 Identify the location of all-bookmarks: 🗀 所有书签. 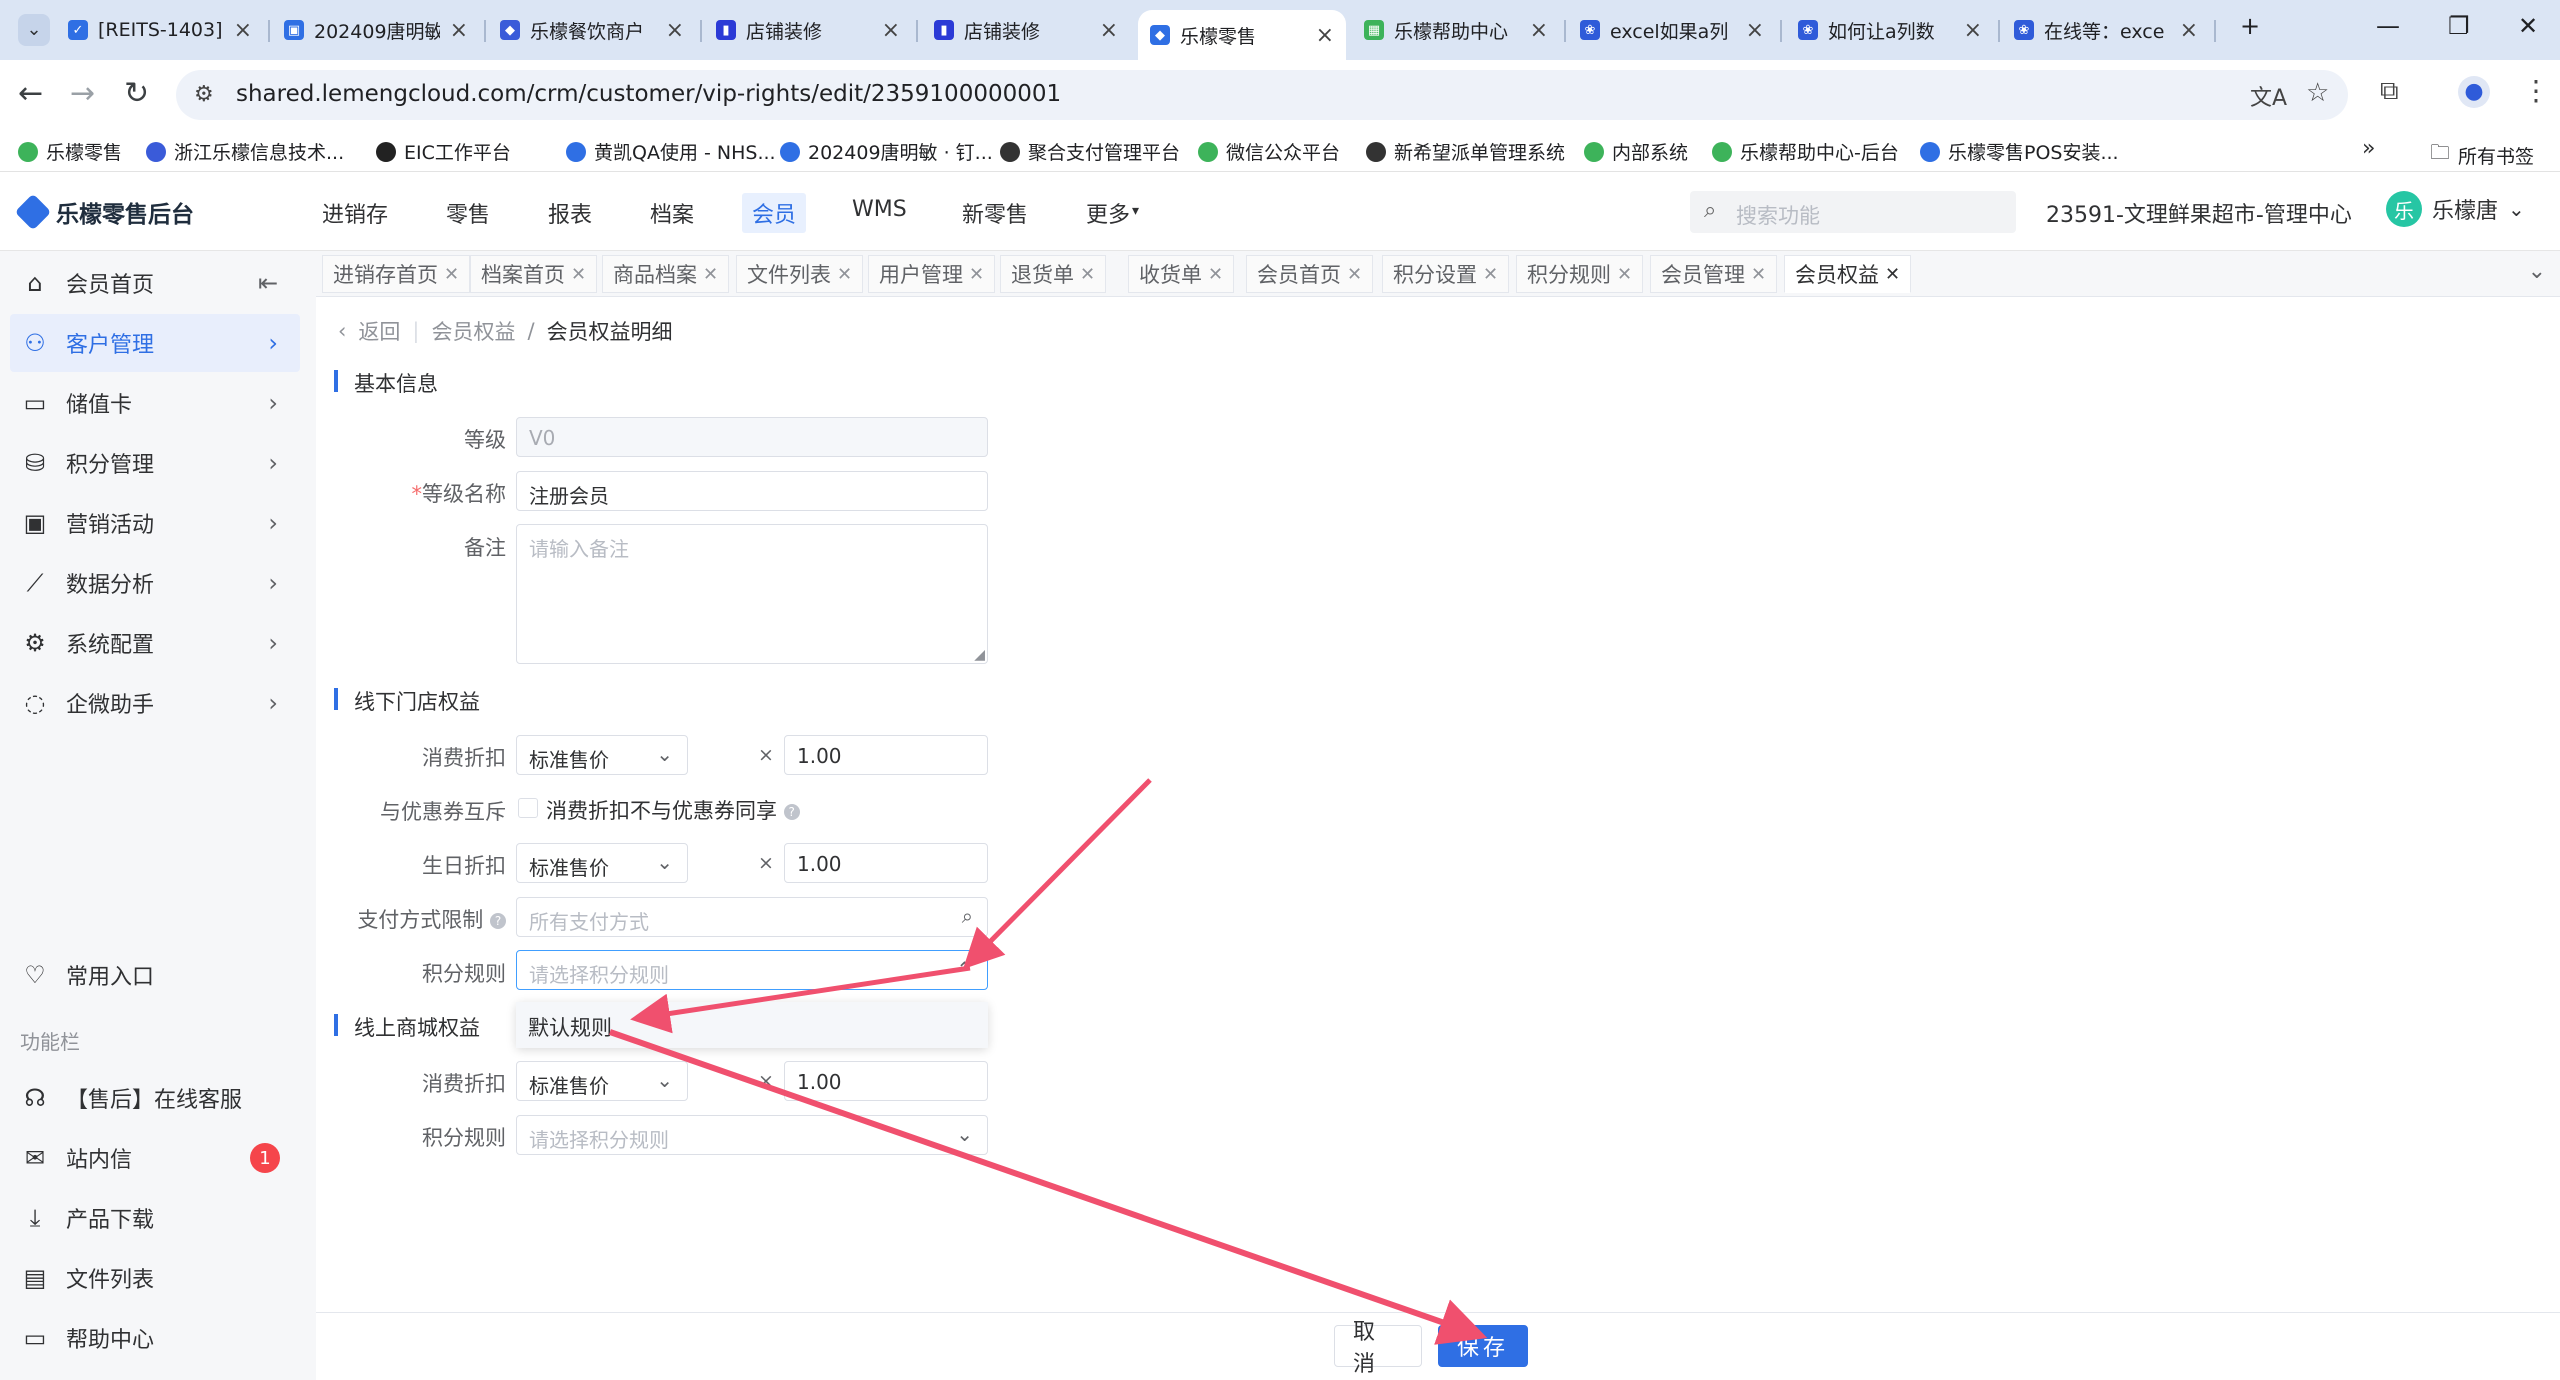
(2482, 155).